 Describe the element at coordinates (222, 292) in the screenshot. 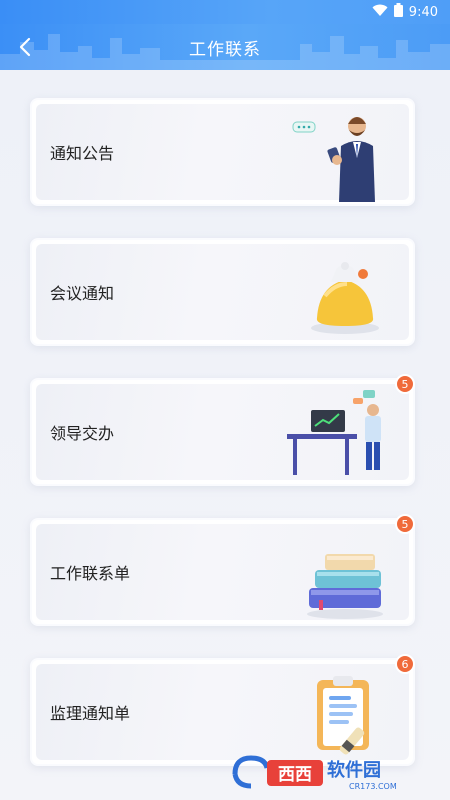

I see `card-meeting: 会议通知` at that location.